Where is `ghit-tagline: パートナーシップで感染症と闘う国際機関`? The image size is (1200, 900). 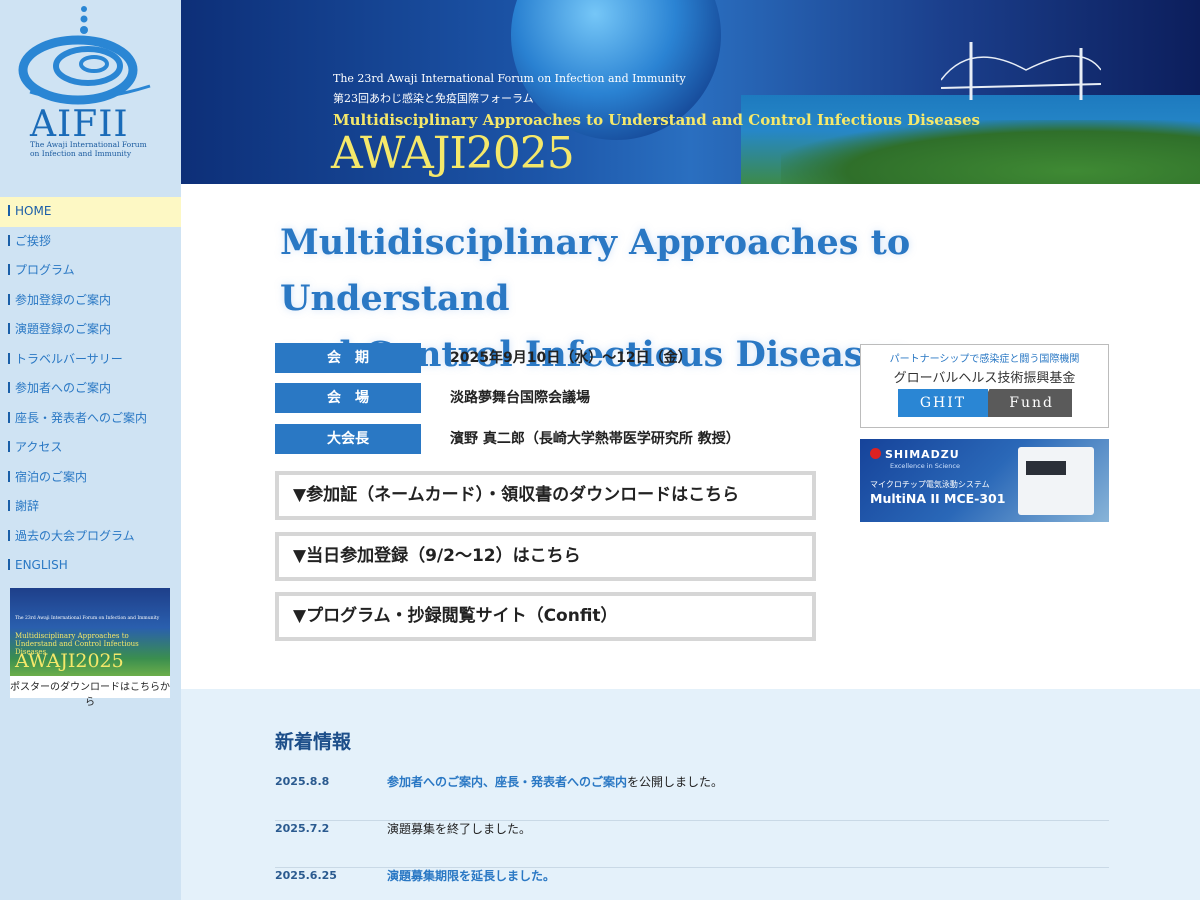 ghit-tagline: パートナーシップで感染症と闘う国際機関 is located at coordinates (984, 359).